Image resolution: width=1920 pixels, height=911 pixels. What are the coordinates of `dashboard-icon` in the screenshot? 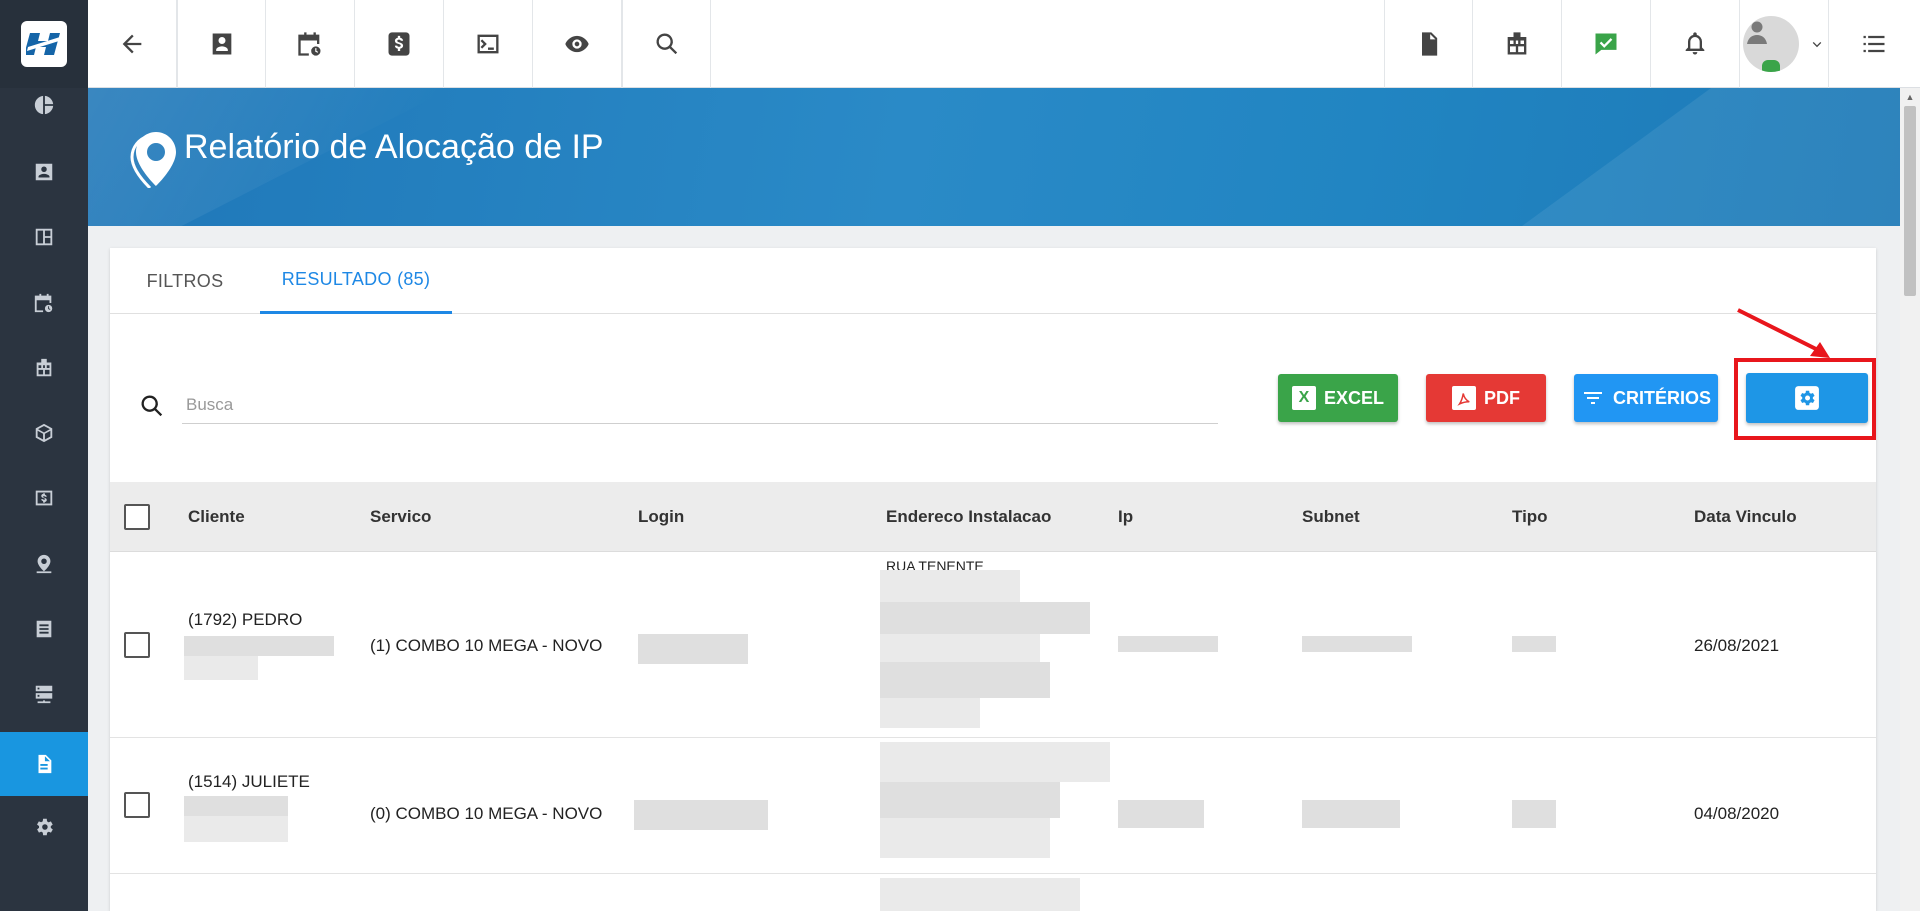 It's located at (44, 237).